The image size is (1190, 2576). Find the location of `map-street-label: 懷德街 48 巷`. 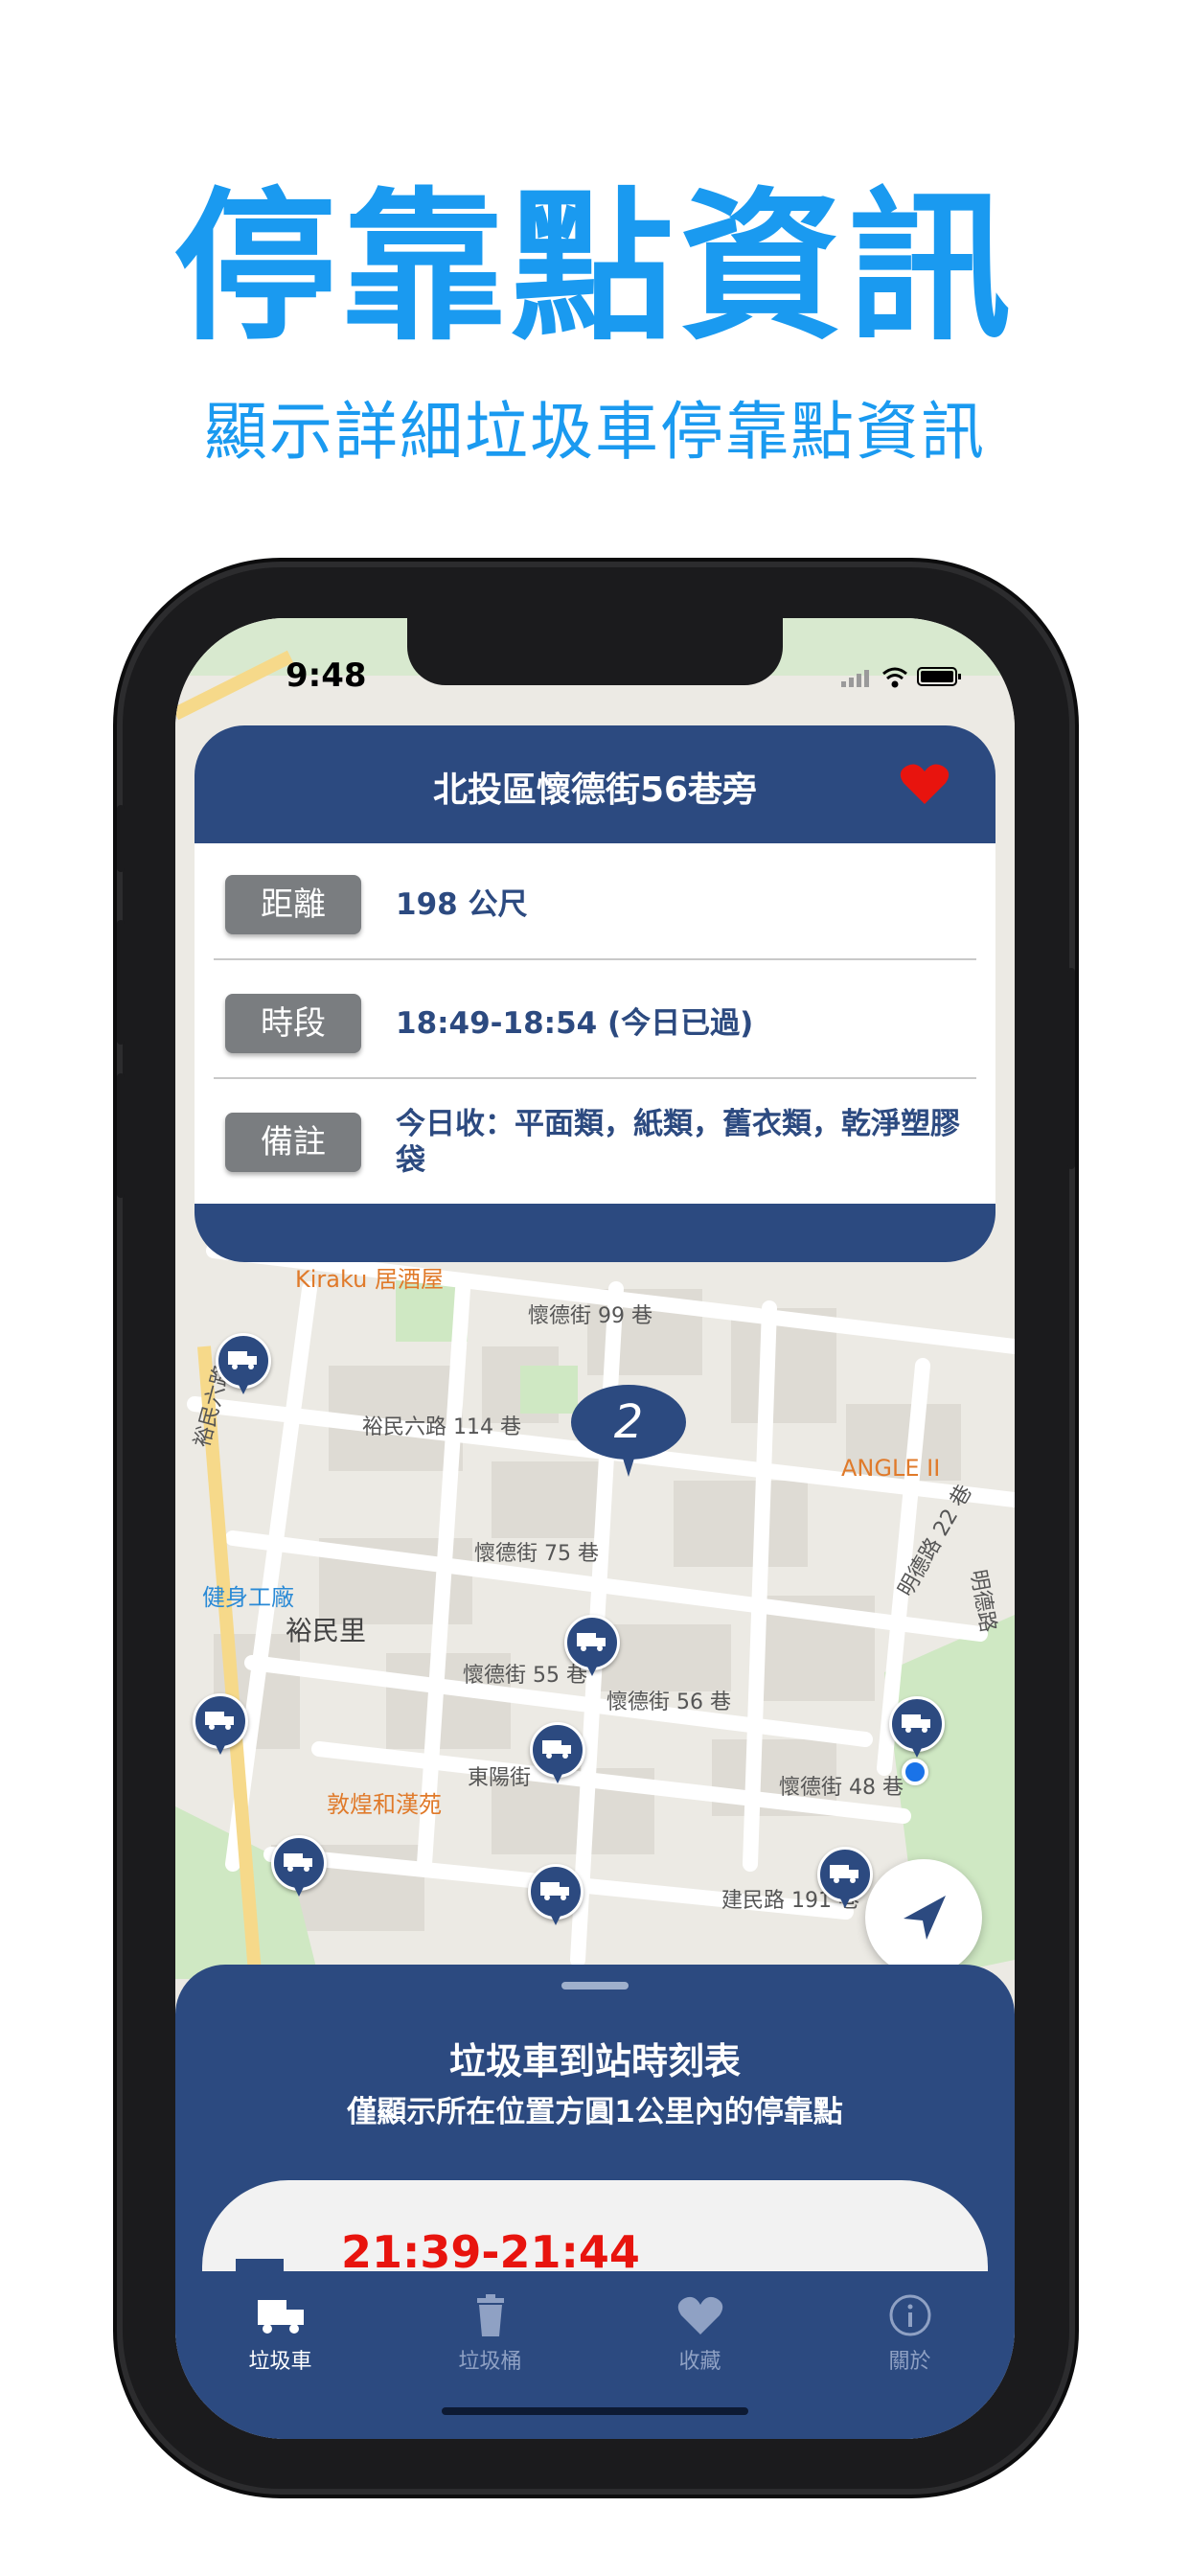

map-street-label: 懷德街 48 巷 is located at coordinates (842, 1788).